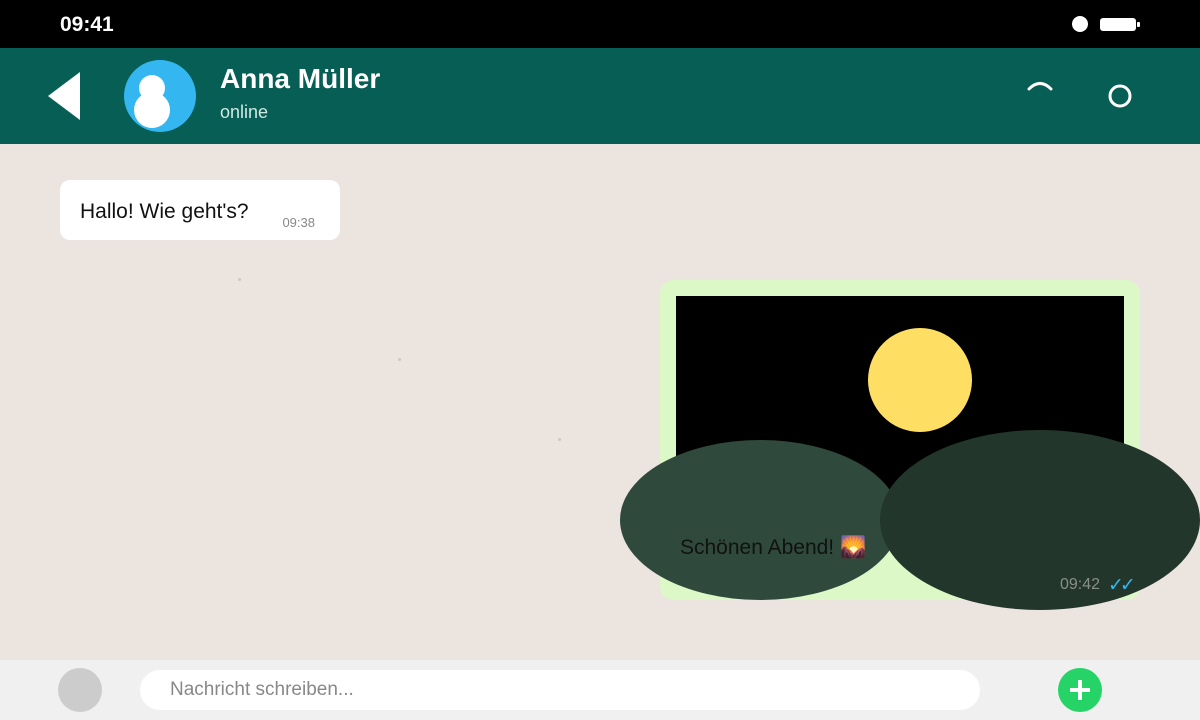  I want to click on chat-header: Anna Müller online, so click(600, 96).